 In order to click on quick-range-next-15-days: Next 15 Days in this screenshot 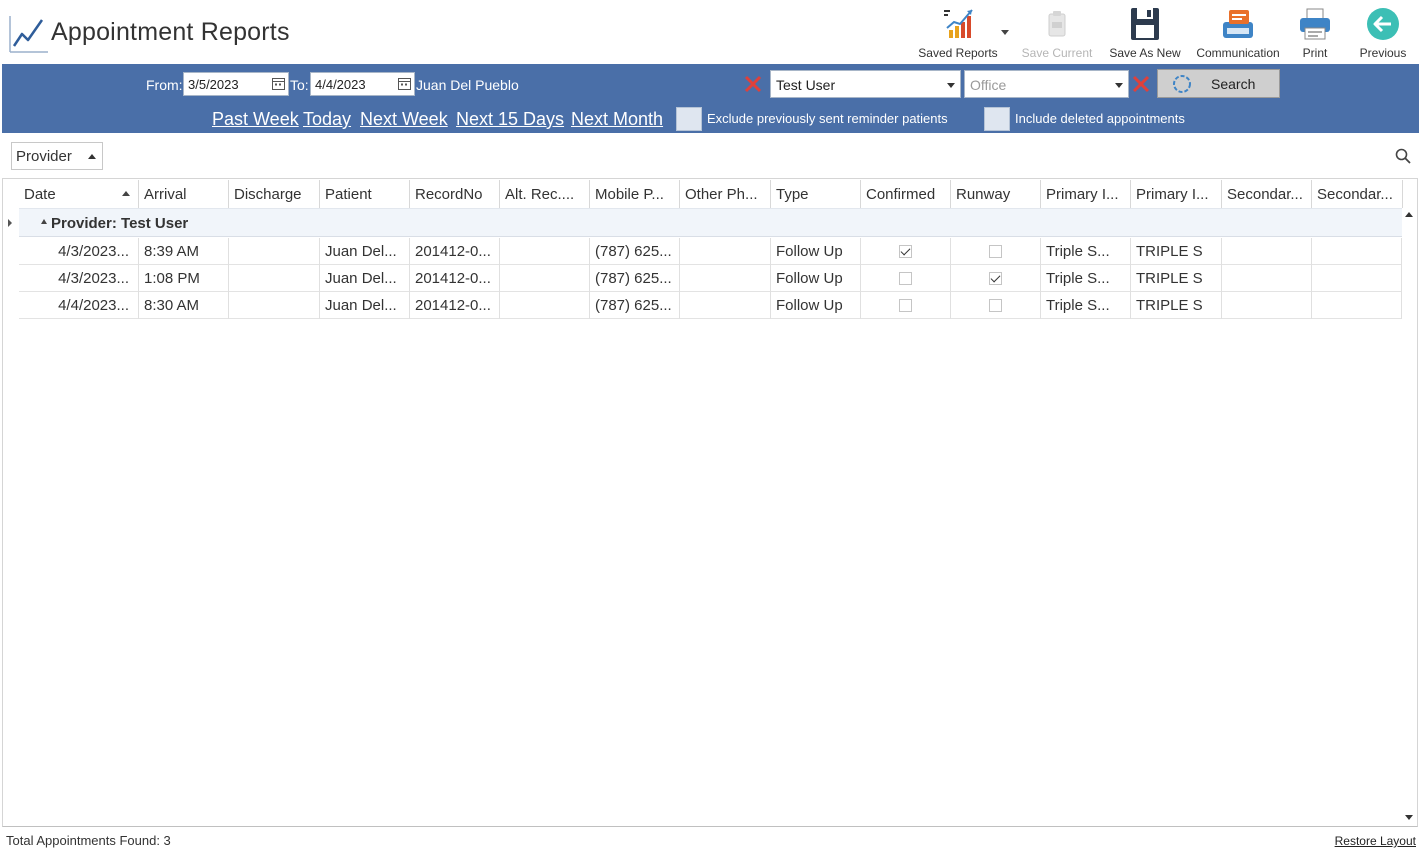, I will do `click(510, 119)`.